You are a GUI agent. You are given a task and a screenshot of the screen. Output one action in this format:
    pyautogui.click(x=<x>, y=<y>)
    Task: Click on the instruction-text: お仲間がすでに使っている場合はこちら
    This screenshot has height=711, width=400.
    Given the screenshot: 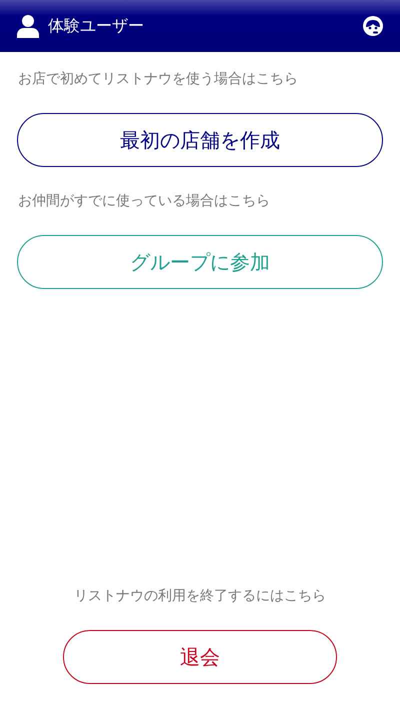 What is the action you would take?
    pyautogui.click(x=144, y=201)
    